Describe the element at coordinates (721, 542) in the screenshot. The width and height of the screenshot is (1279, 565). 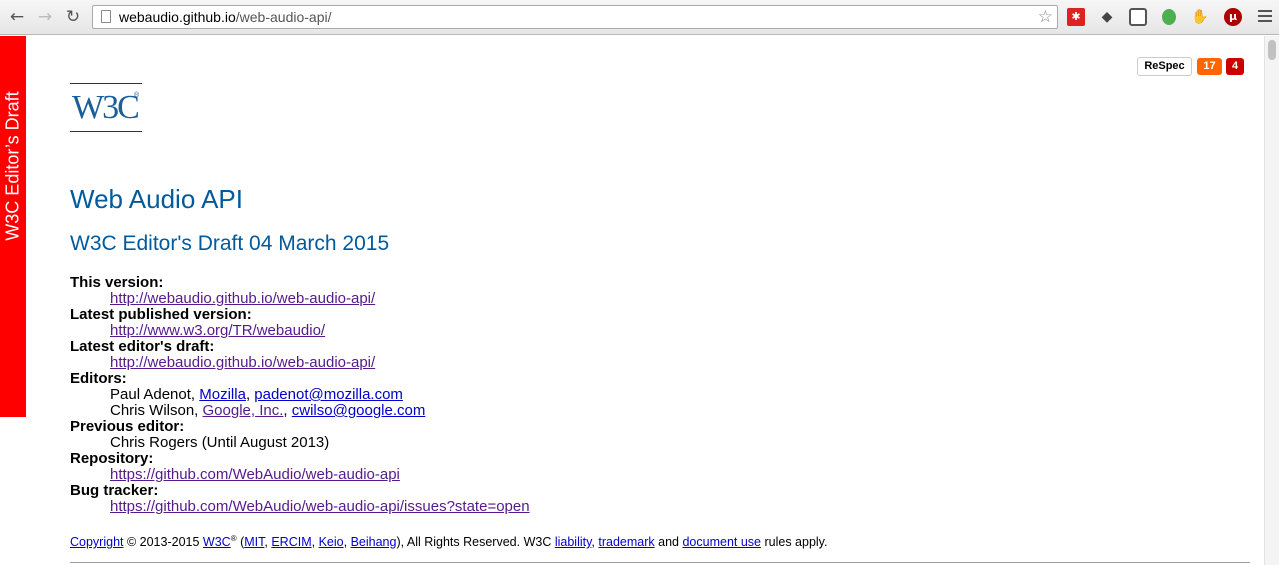
I see `document-use-link: document use` at that location.